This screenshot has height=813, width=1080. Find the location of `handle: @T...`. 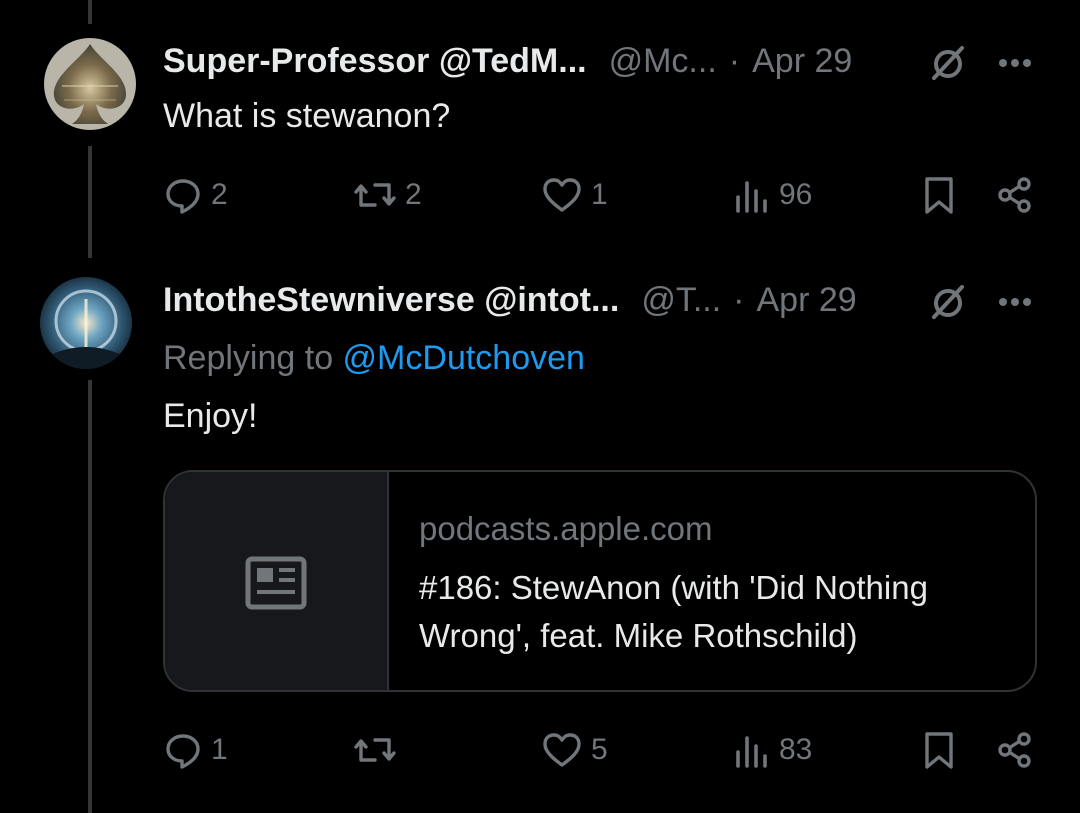

handle: @T... is located at coordinates (681, 300).